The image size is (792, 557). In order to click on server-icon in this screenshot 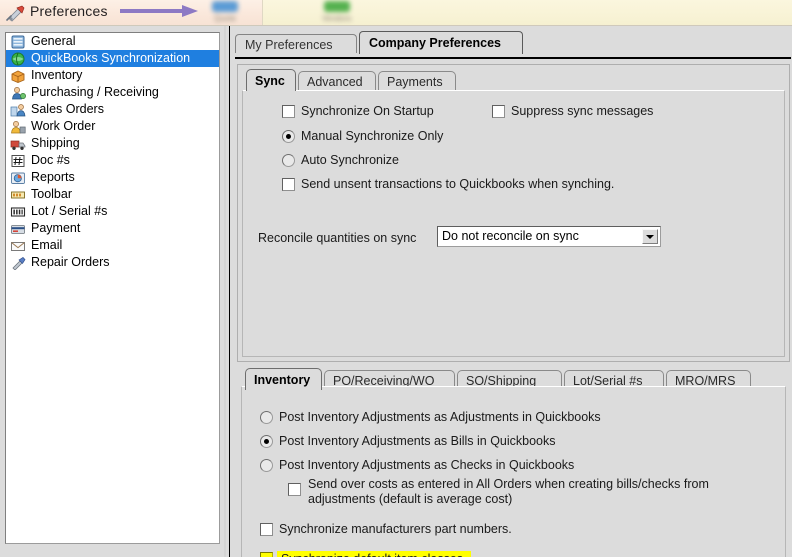, I will do `click(18, 42)`.